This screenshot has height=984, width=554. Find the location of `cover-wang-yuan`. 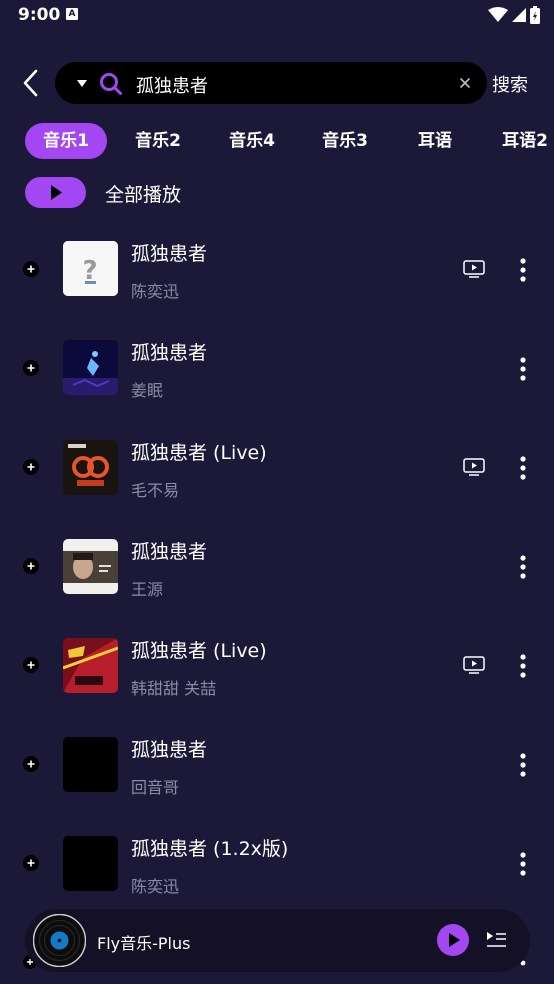

cover-wang-yuan is located at coordinates (90, 566).